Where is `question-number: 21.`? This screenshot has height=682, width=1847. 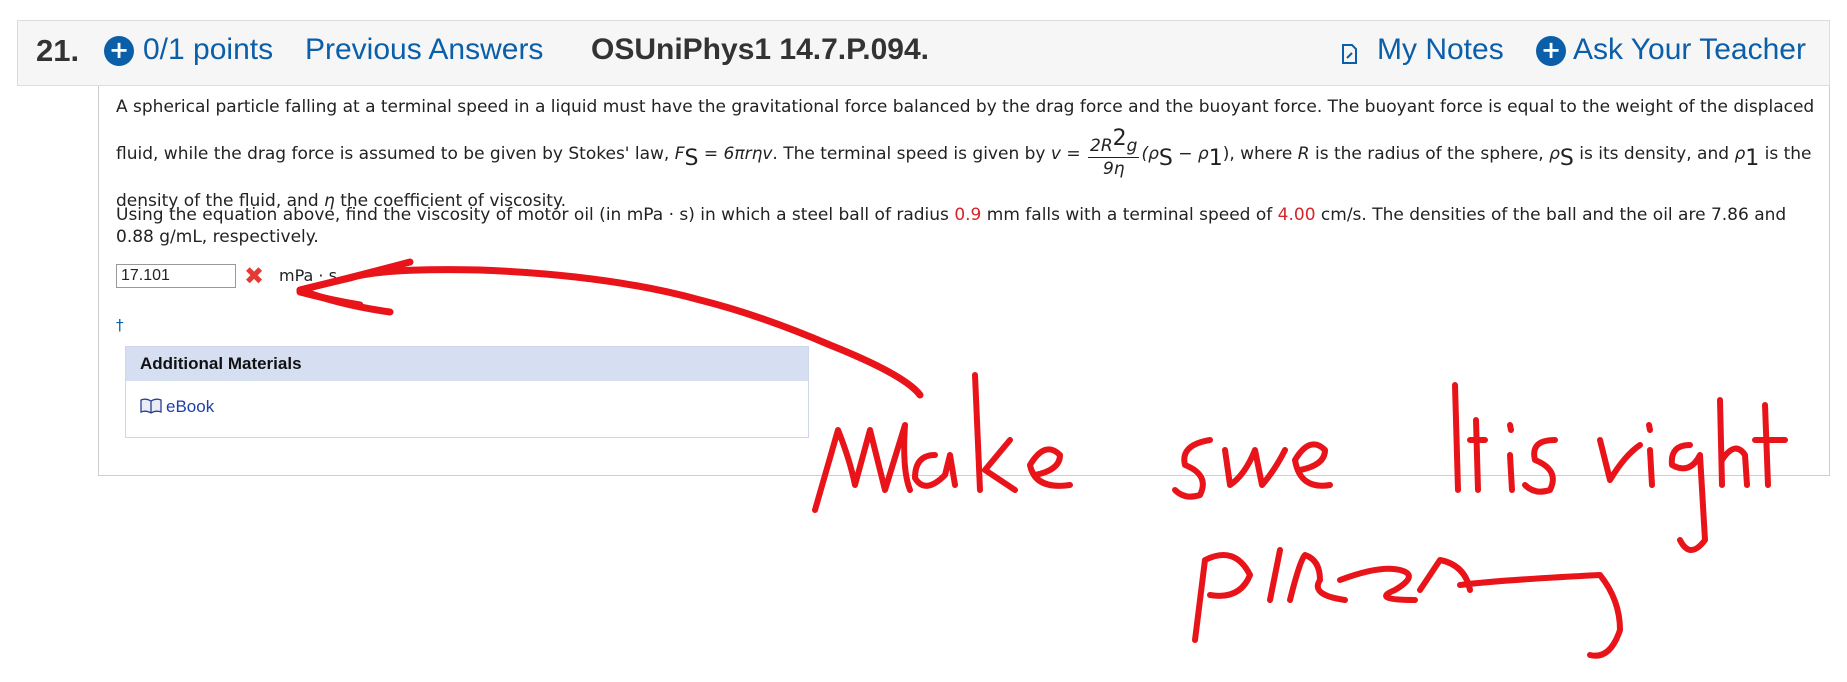 question-number: 21. is located at coordinates (58, 50).